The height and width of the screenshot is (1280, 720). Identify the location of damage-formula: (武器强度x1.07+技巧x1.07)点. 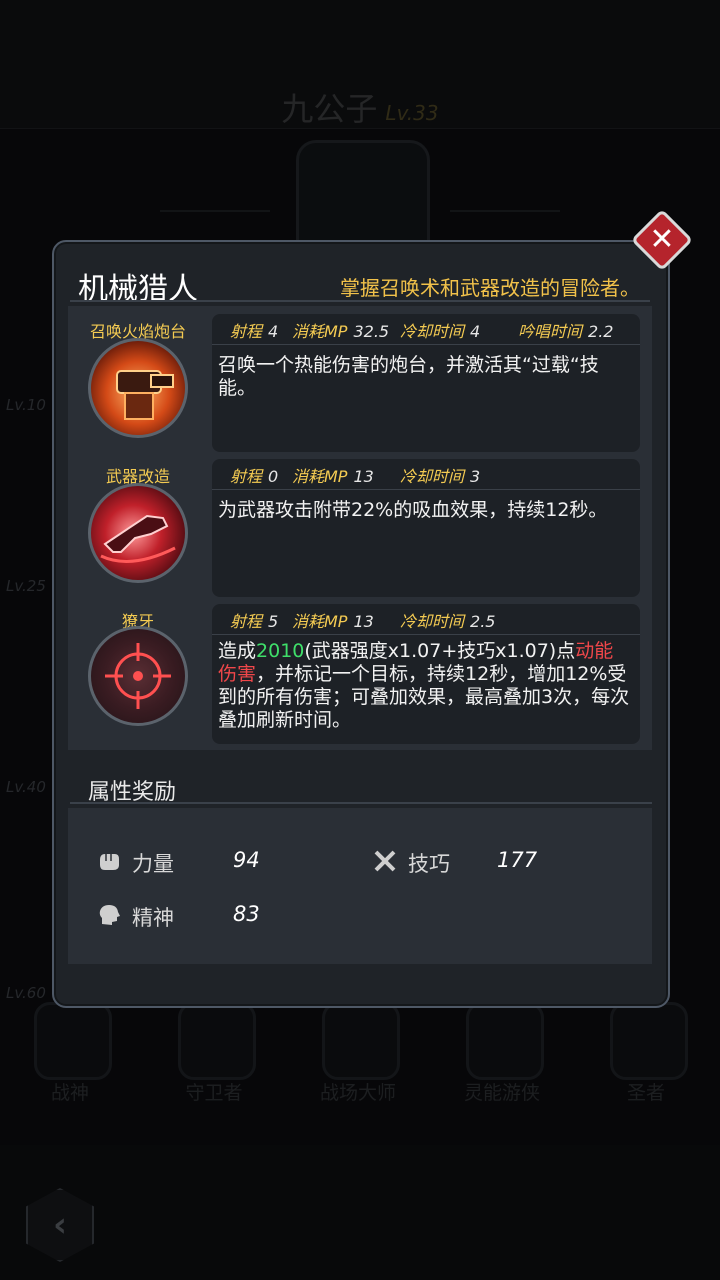
(440, 651).